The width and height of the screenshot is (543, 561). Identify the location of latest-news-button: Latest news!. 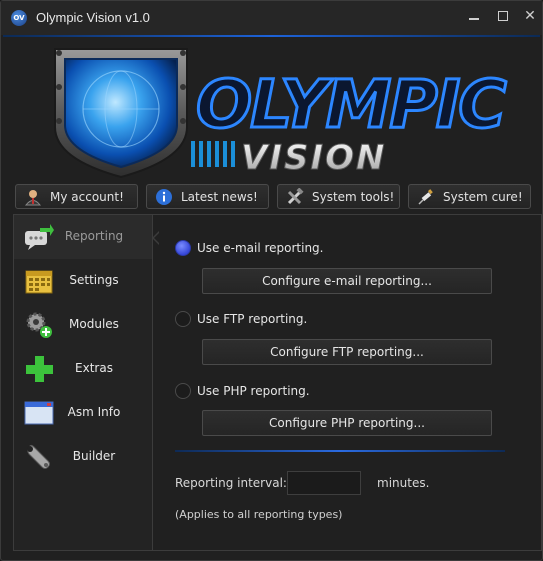
(207, 196).